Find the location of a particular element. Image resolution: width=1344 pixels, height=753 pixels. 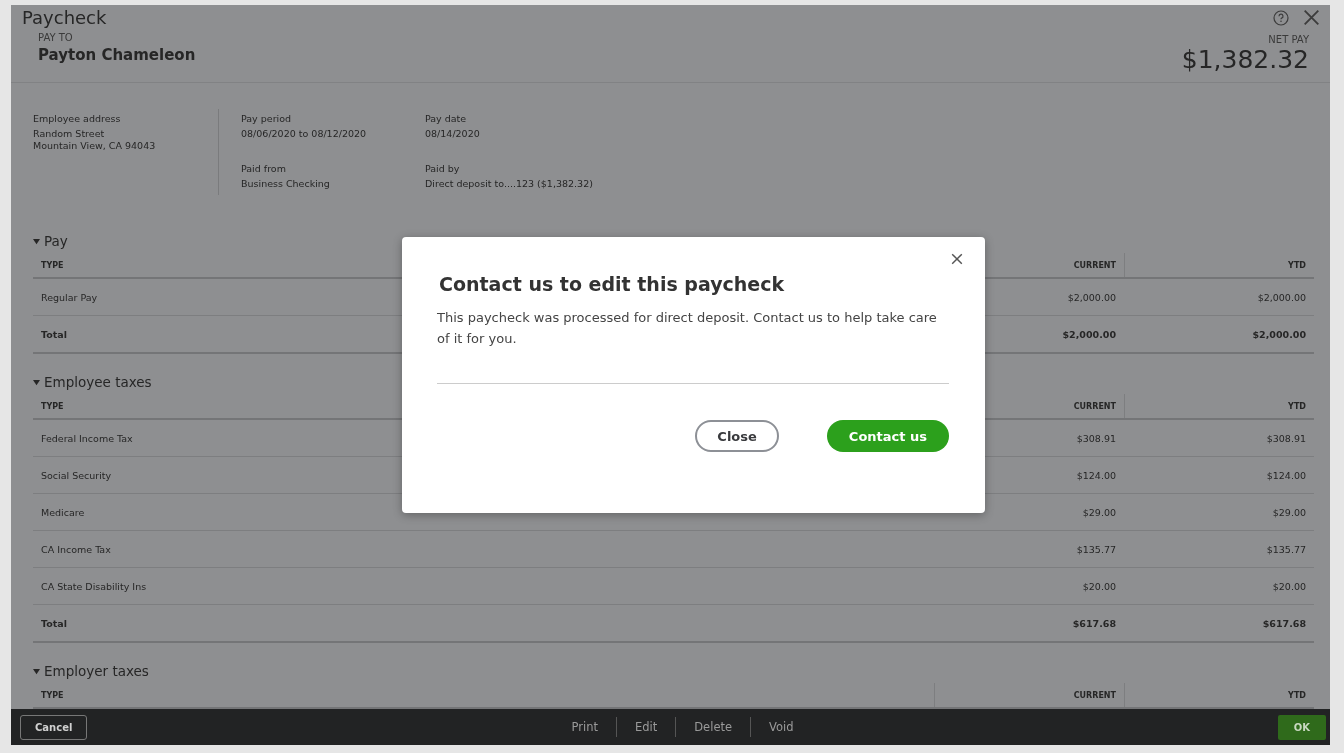

table-cell-text: Social Security is located at coordinates (76, 475).